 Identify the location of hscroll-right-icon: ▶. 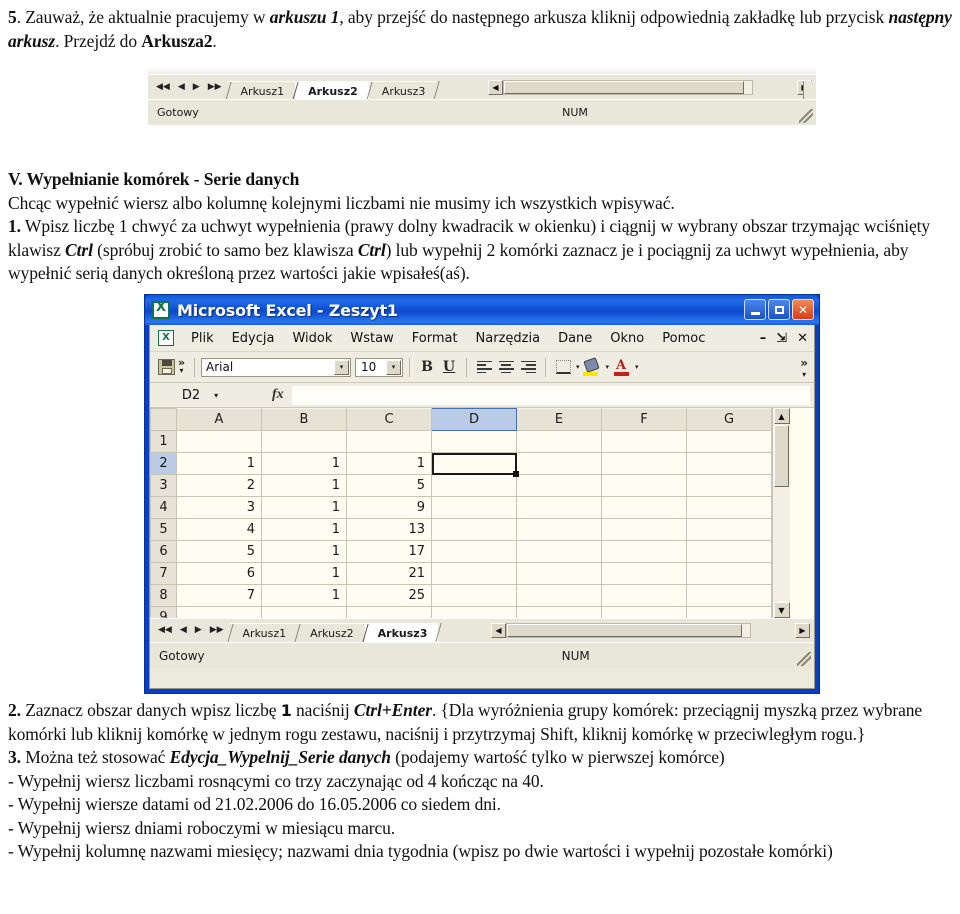
(802, 630).